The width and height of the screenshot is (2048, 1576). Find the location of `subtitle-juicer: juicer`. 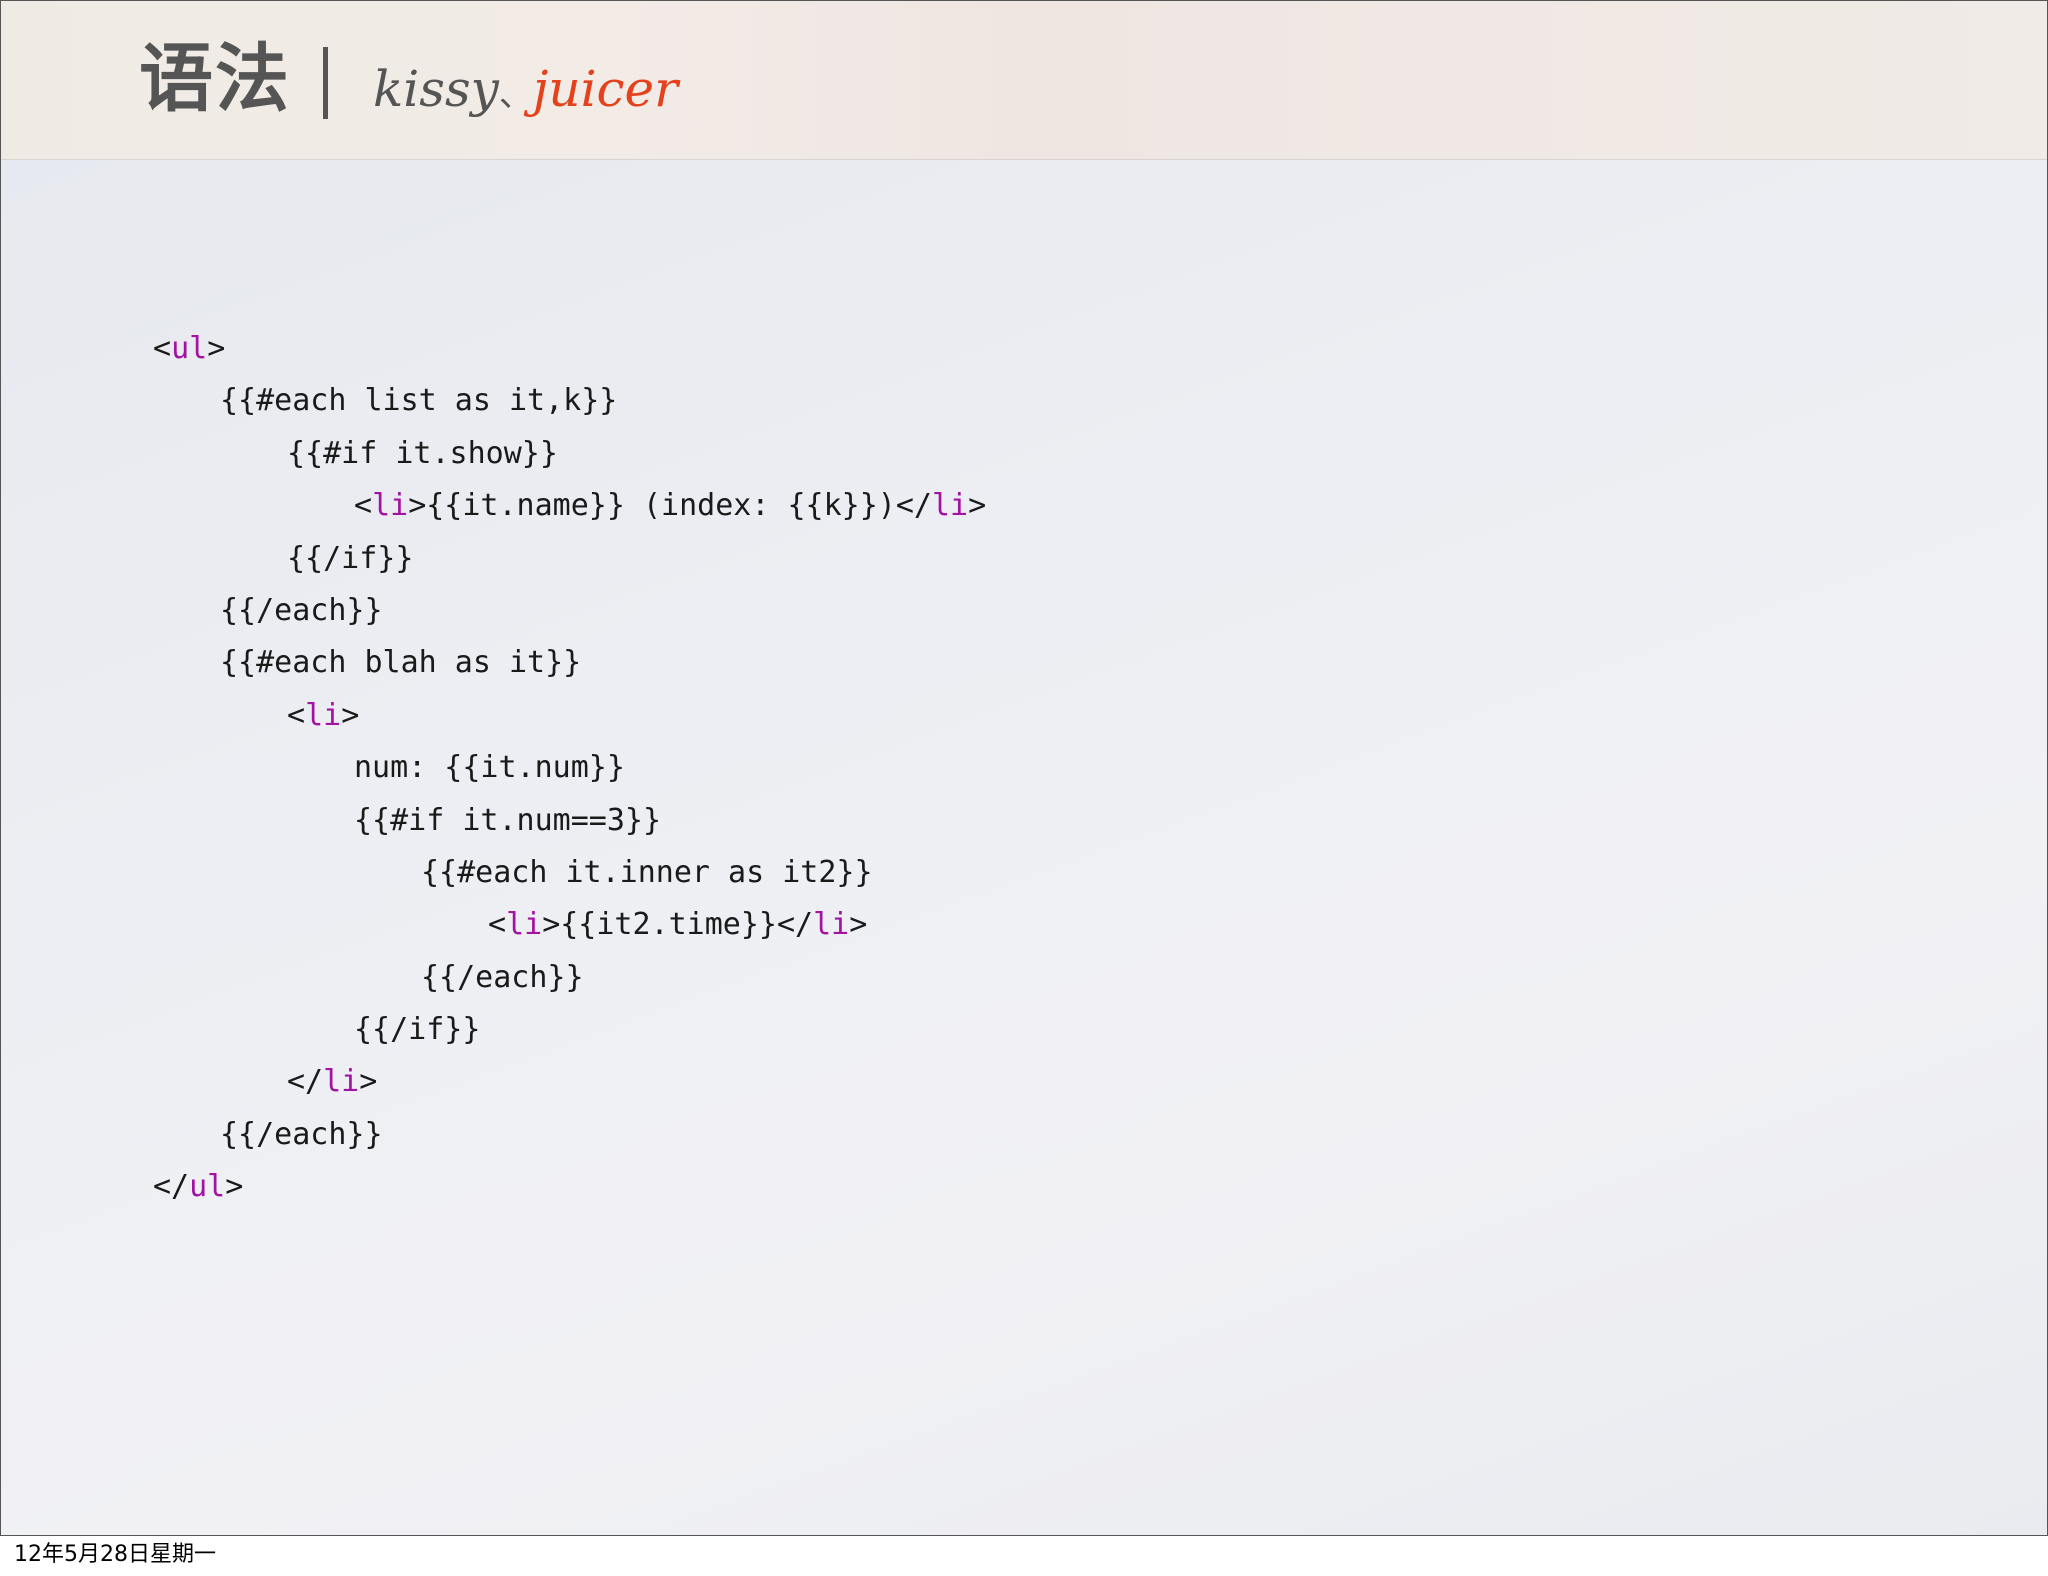

subtitle-juicer: juicer is located at coordinates (605, 89).